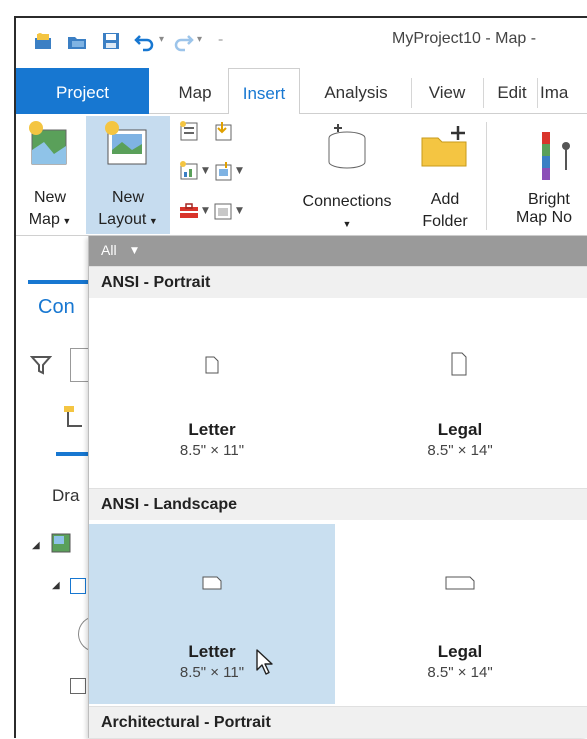  I want to click on new-project-icon, so click(43, 41).